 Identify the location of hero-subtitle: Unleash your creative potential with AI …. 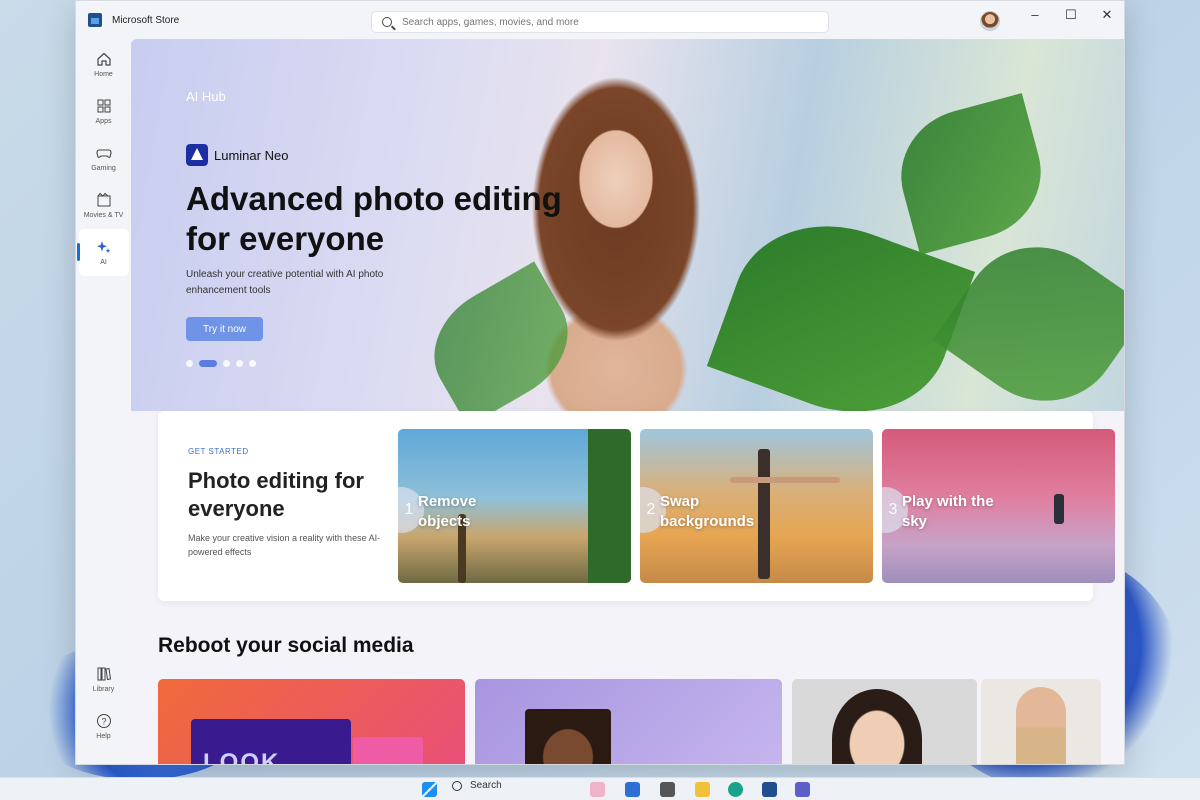
(285, 282).